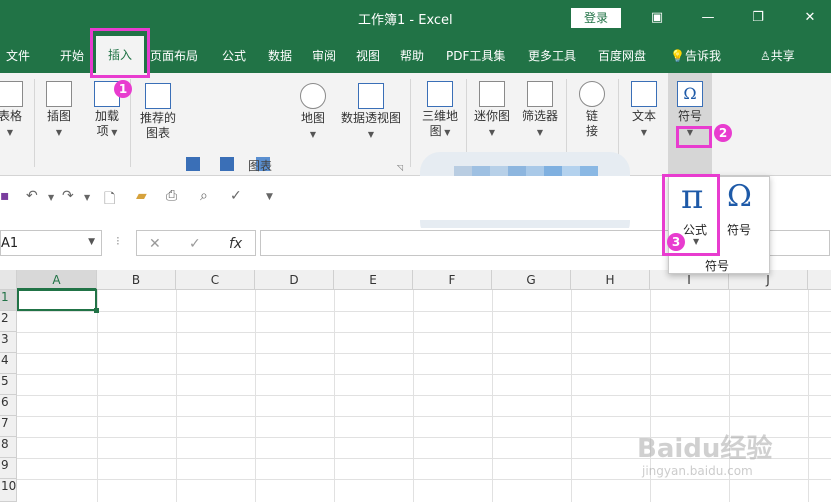  Describe the element at coordinates (371, 96) in the screenshot. I see `pivot-chart-icon` at that location.